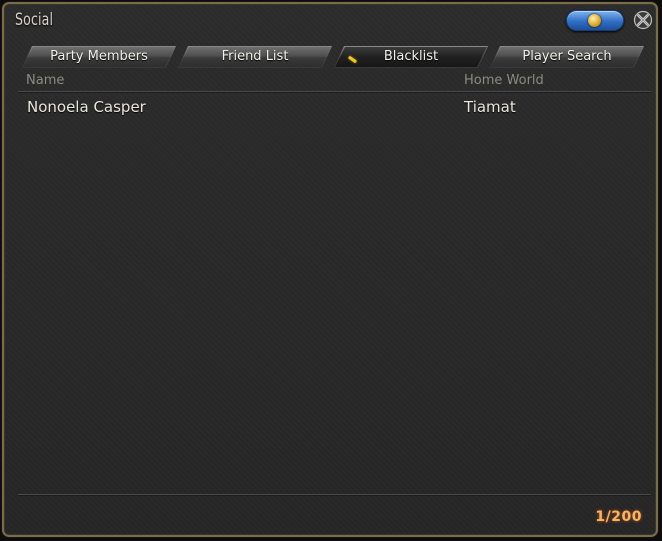  What do you see at coordinates (352, 60) in the screenshot?
I see `active-tab-marker-icon` at bounding box center [352, 60].